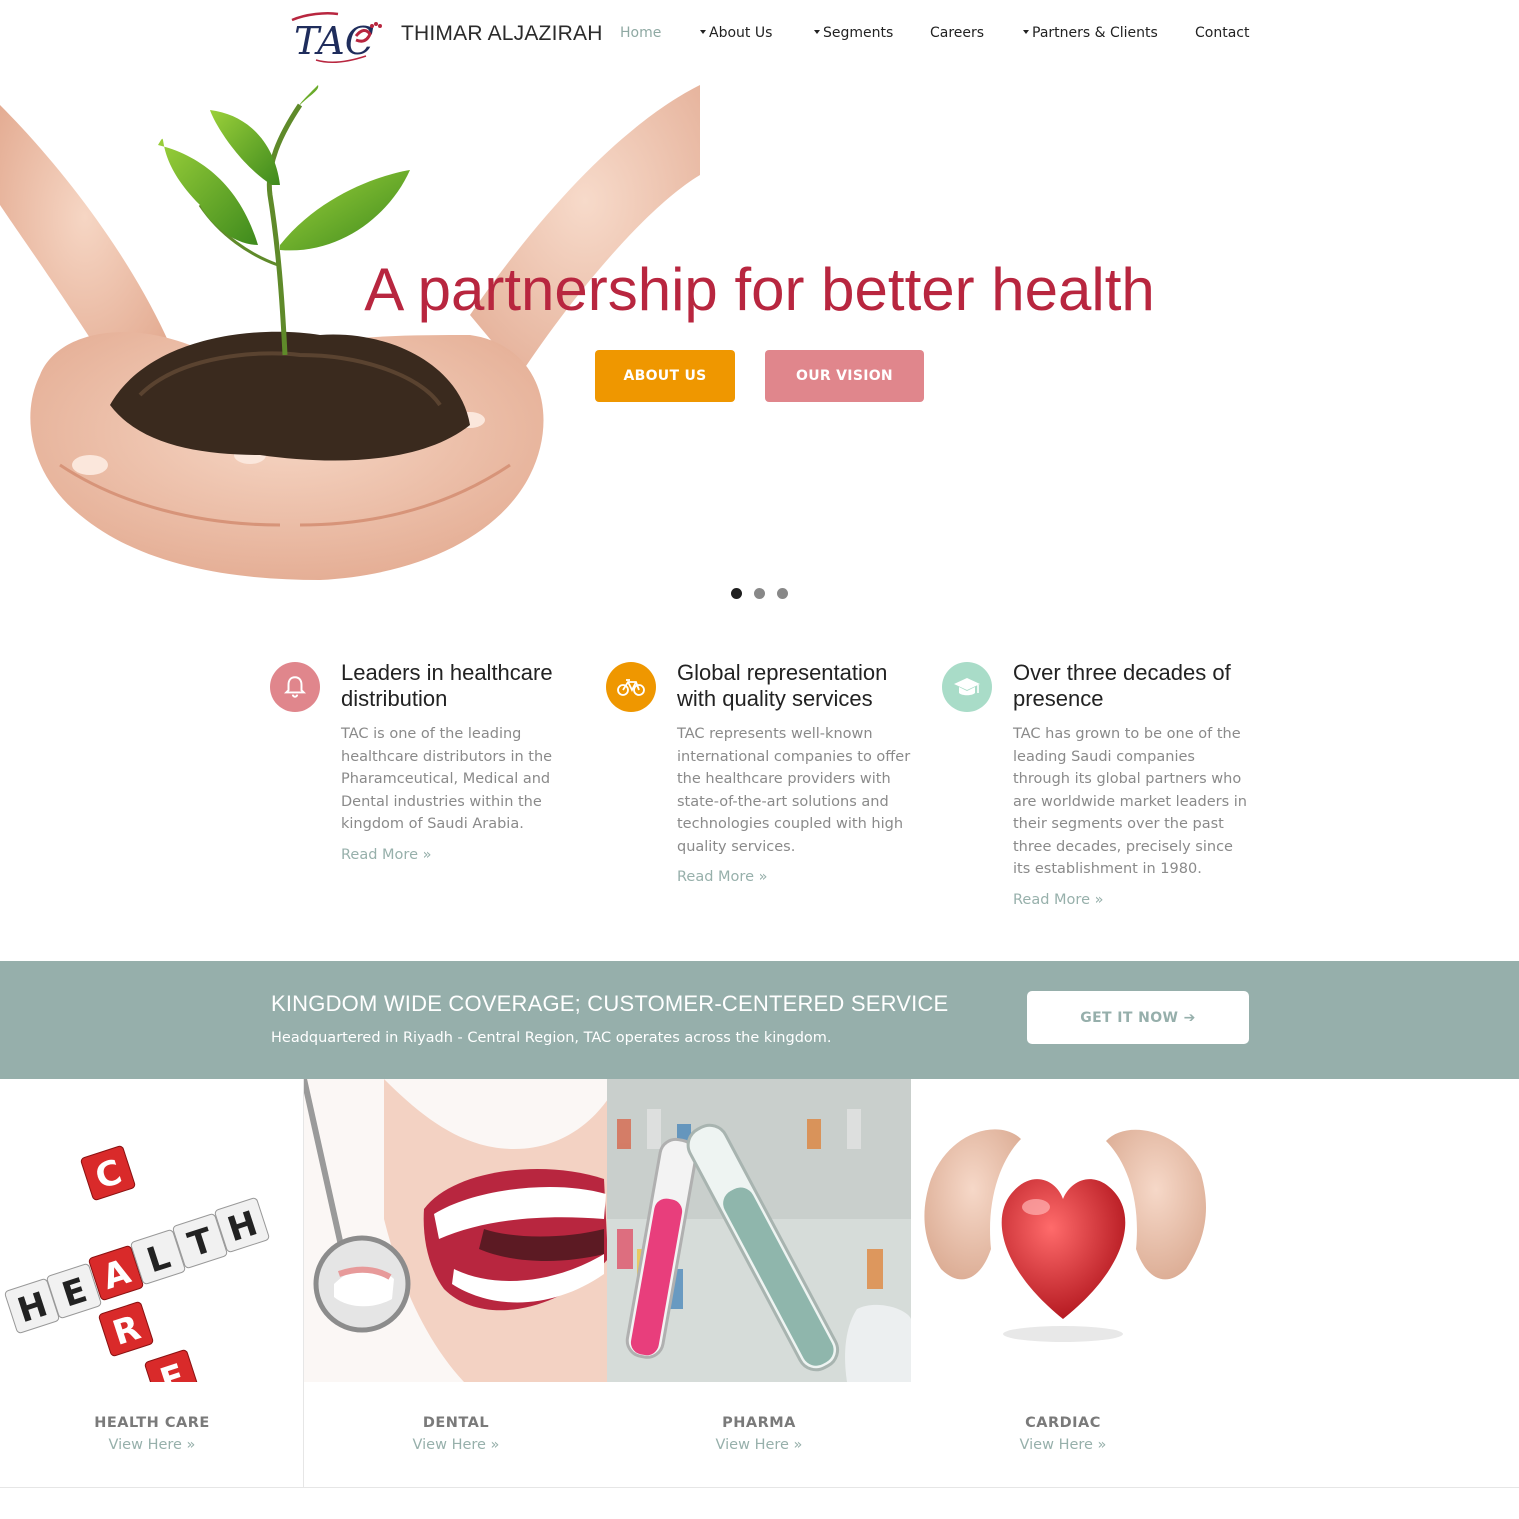 The image size is (1519, 1519). Describe the element at coordinates (447, 685) in the screenshot. I see `feature-title: Leaders in healthcare distribution` at that location.